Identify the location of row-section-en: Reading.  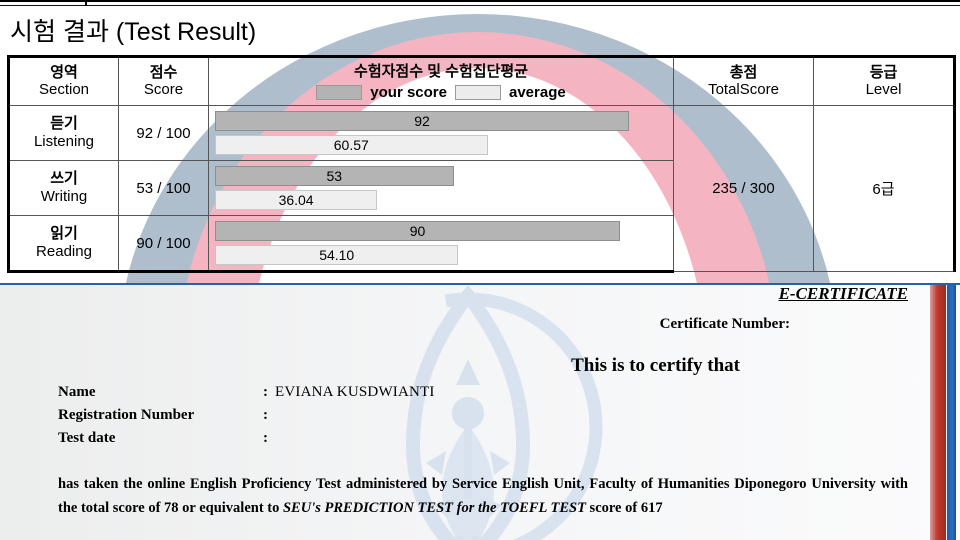
(64, 251).